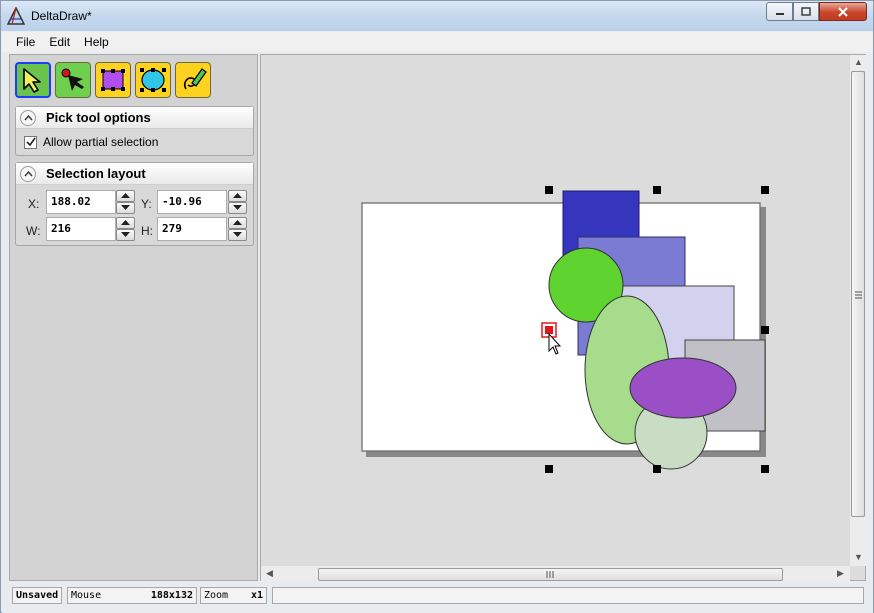 The image size is (874, 613). Describe the element at coordinates (256, 595) in the screenshot. I see `zoom-value: x1` at that location.